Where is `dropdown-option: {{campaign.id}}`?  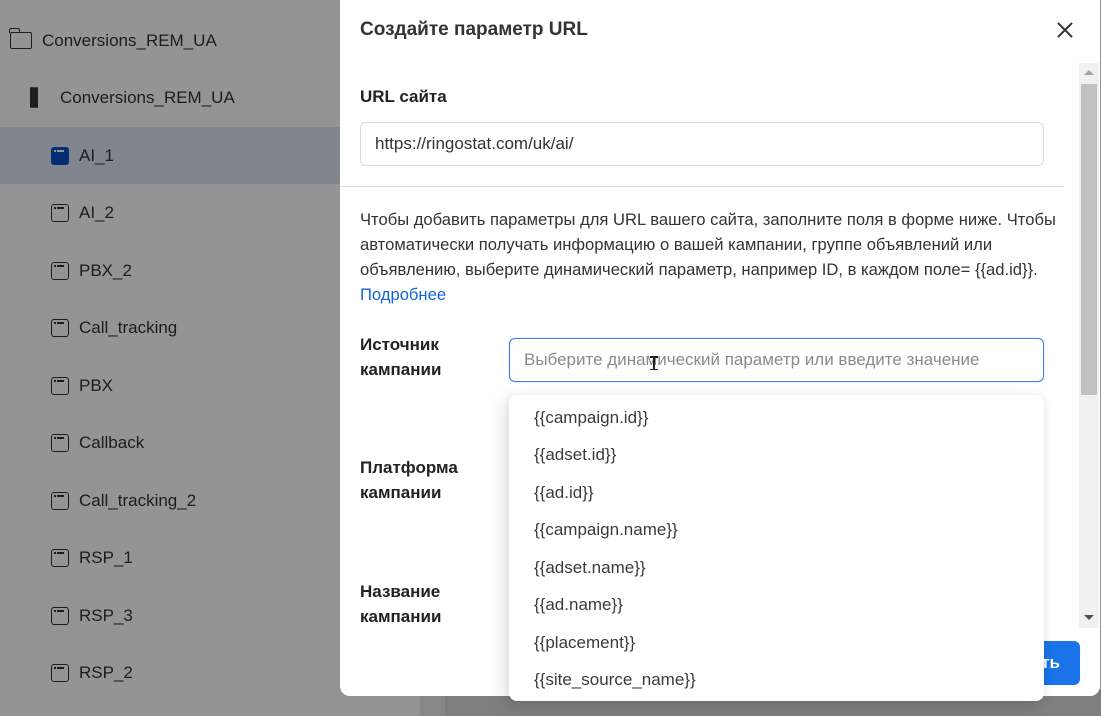
dropdown-option: {{campaign.id}} is located at coordinates (776, 418).